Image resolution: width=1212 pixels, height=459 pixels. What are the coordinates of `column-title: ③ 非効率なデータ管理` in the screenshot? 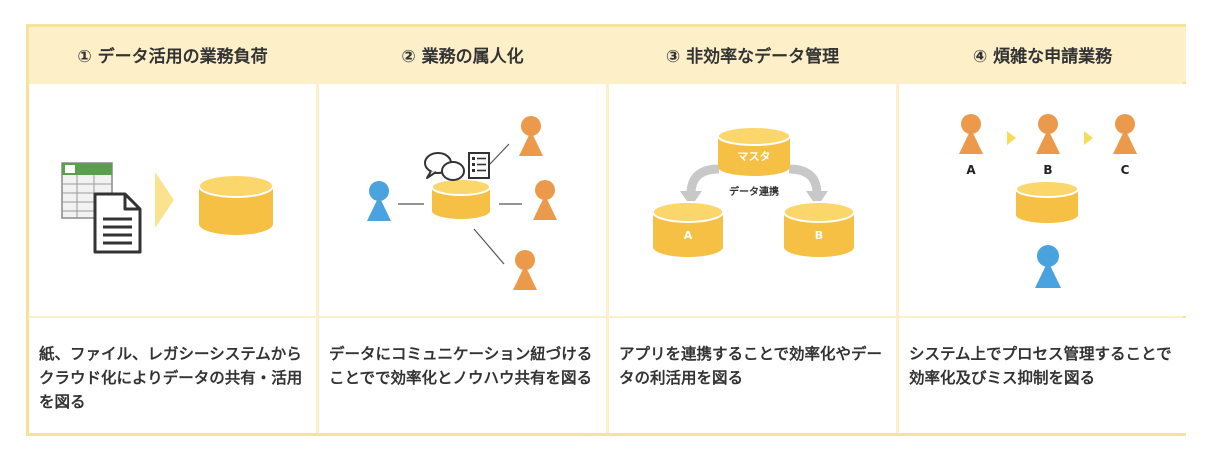 It's located at (752, 54).